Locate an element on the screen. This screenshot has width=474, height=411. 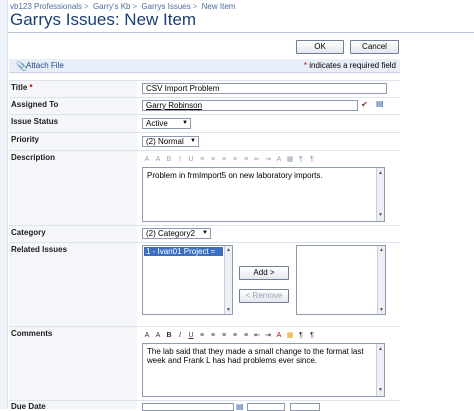
title-input: CSV Import Problem is located at coordinates (264, 88).